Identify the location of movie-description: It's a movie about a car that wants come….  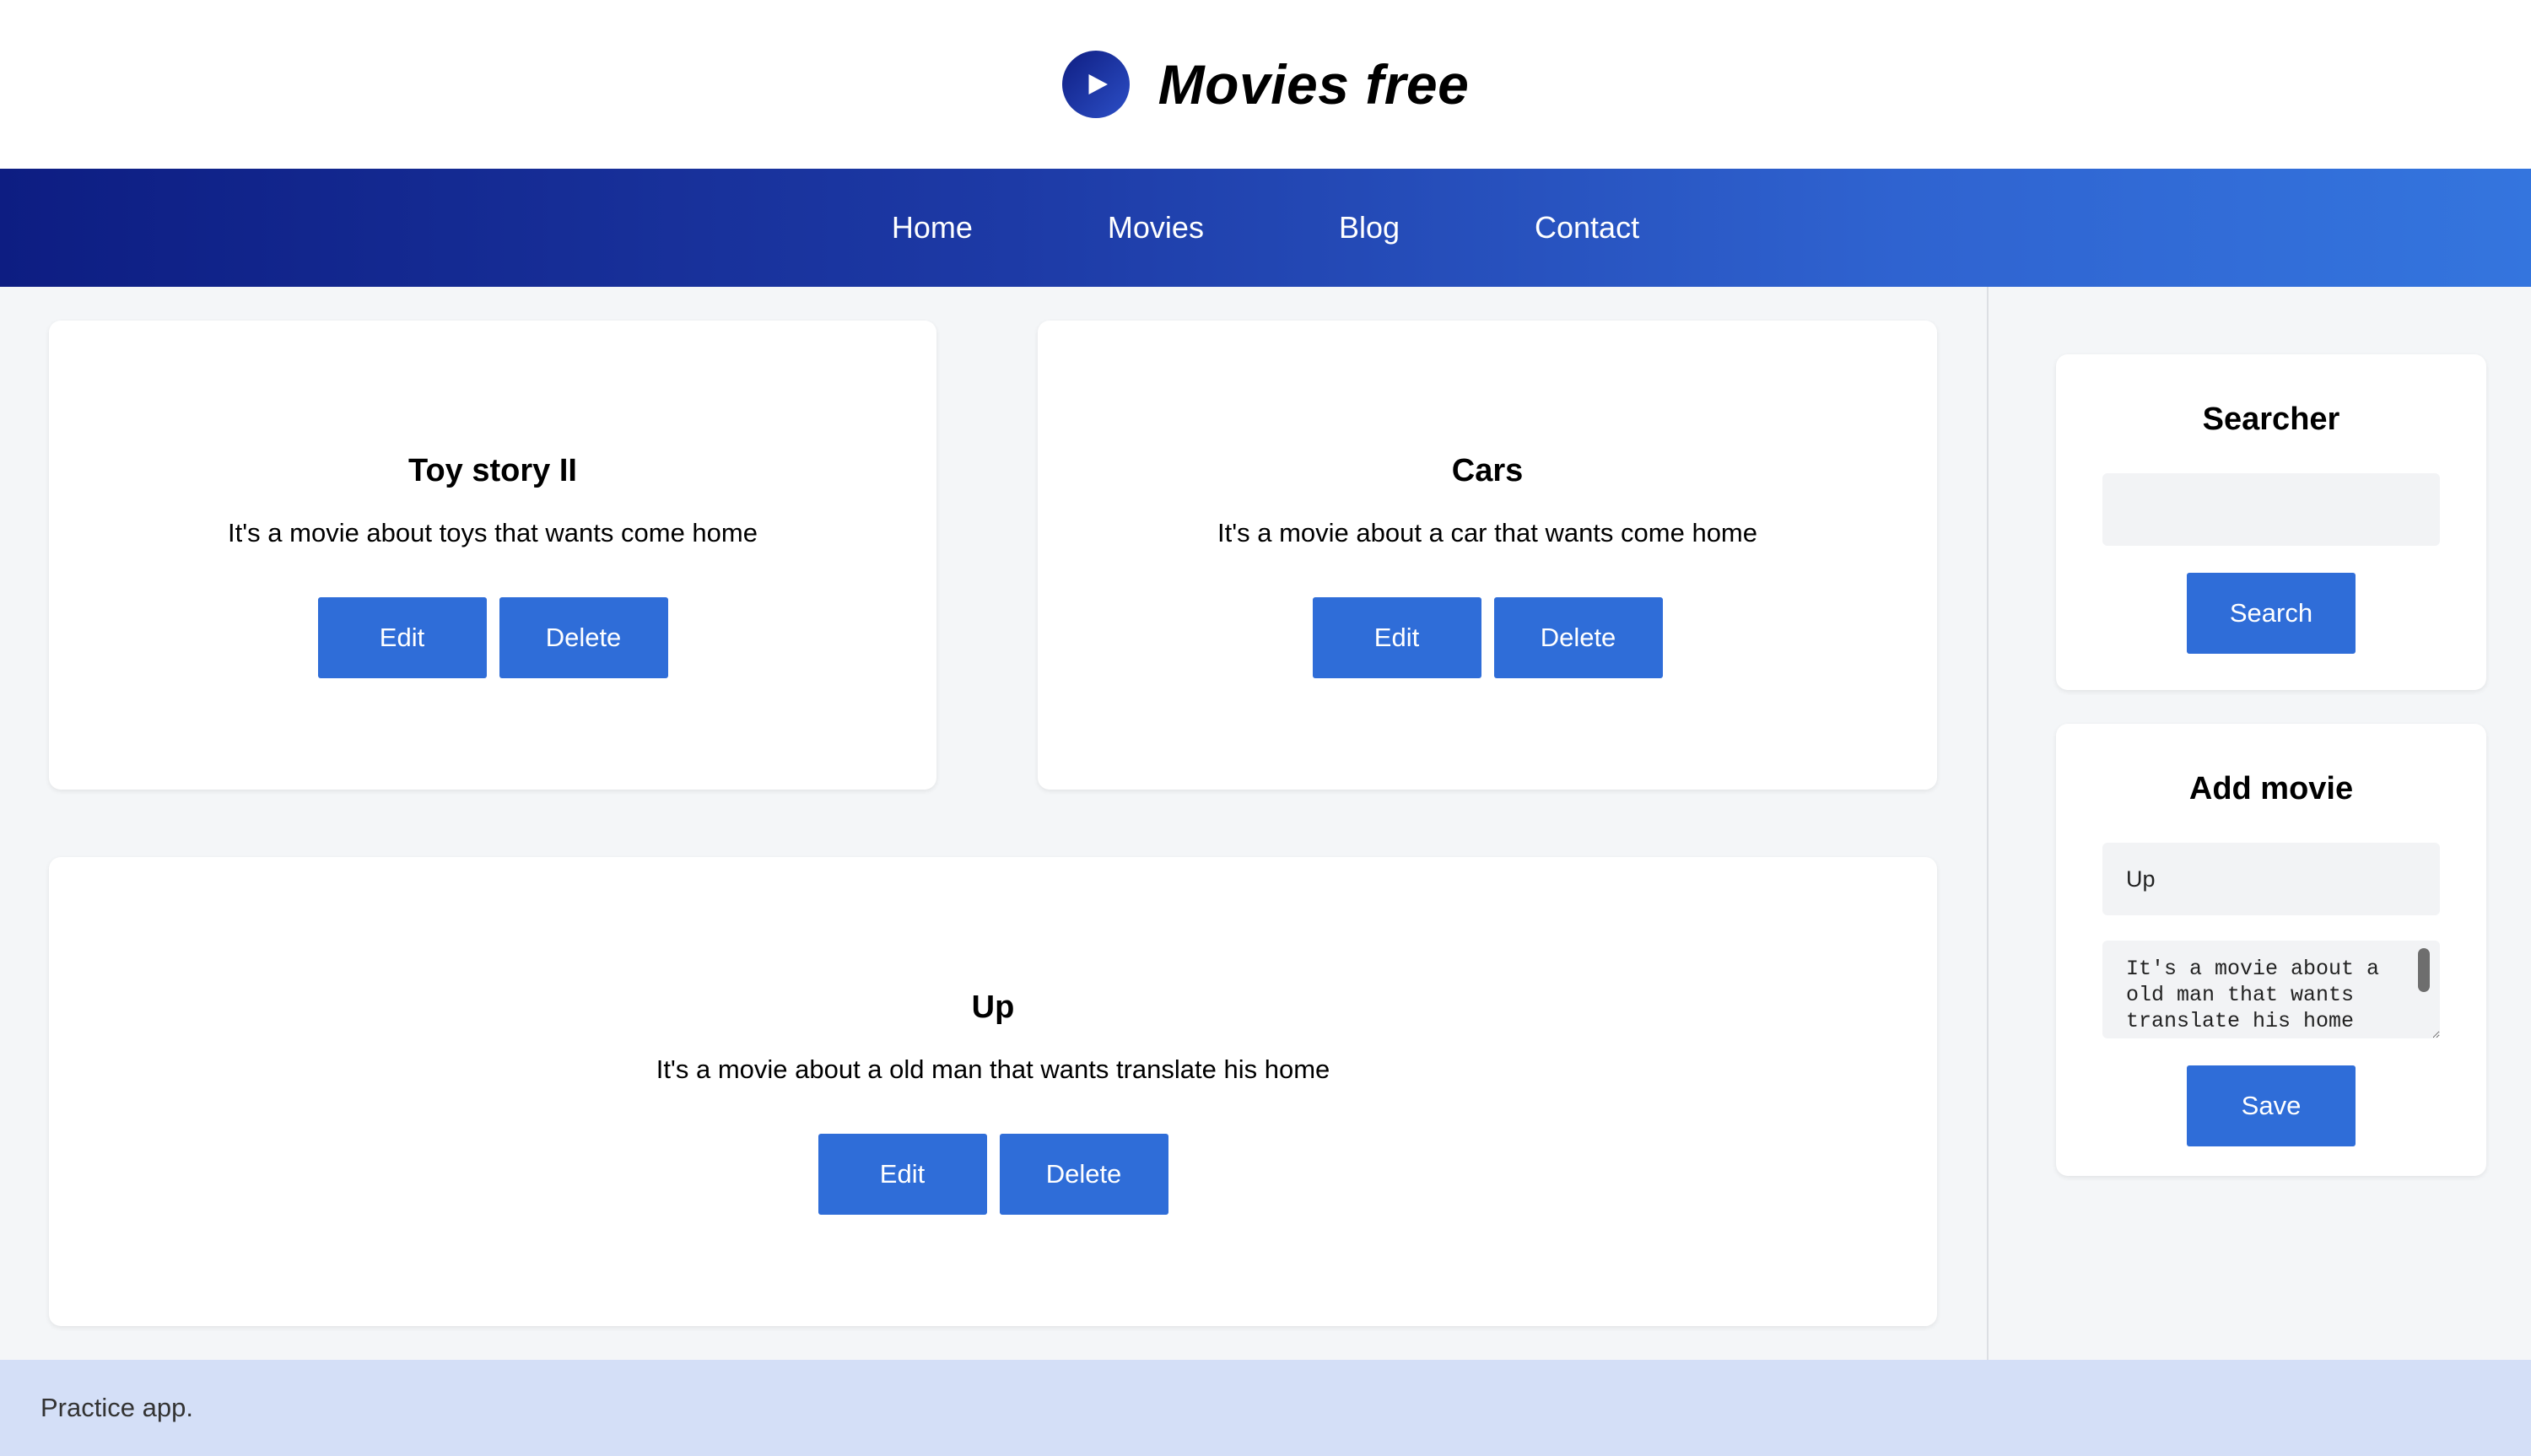
(1487, 533).